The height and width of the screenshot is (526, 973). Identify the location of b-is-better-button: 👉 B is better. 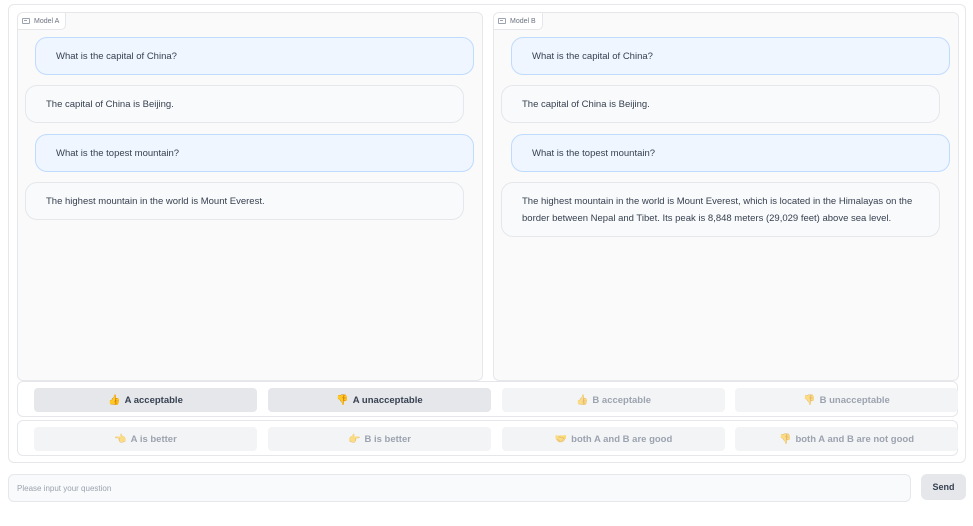
(379, 439).